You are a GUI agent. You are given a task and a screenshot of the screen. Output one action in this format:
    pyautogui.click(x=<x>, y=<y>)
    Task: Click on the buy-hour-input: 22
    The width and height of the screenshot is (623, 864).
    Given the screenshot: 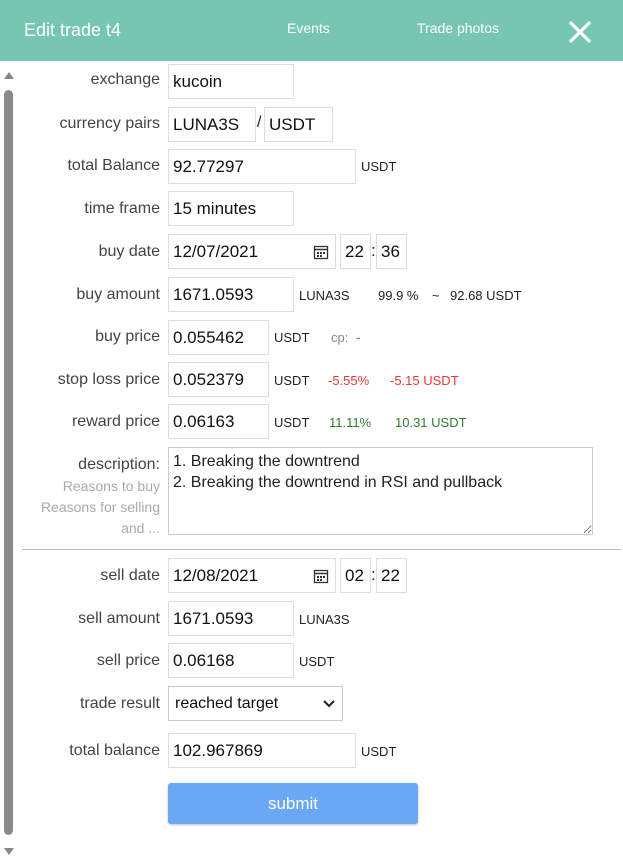 What is the action you would take?
    pyautogui.click(x=355, y=251)
    